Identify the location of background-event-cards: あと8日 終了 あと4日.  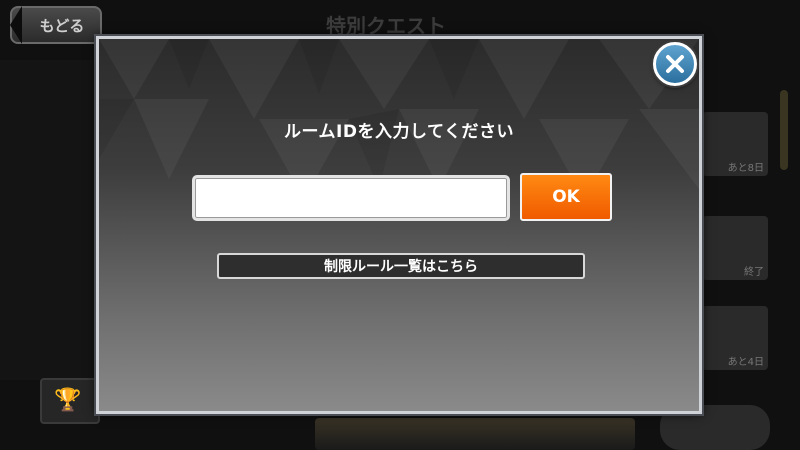
(750, 255).